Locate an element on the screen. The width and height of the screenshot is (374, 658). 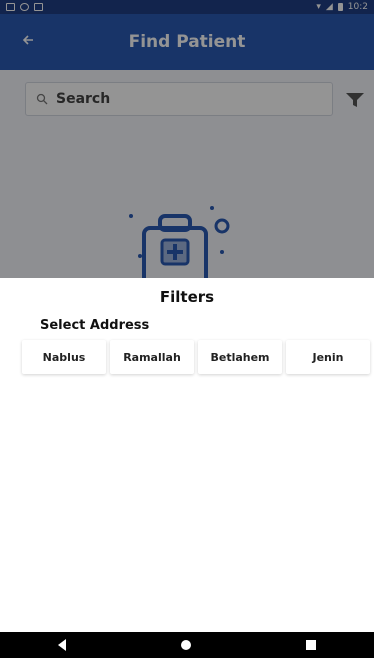
address-option-nablus: Nablus is located at coordinates (64, 357).